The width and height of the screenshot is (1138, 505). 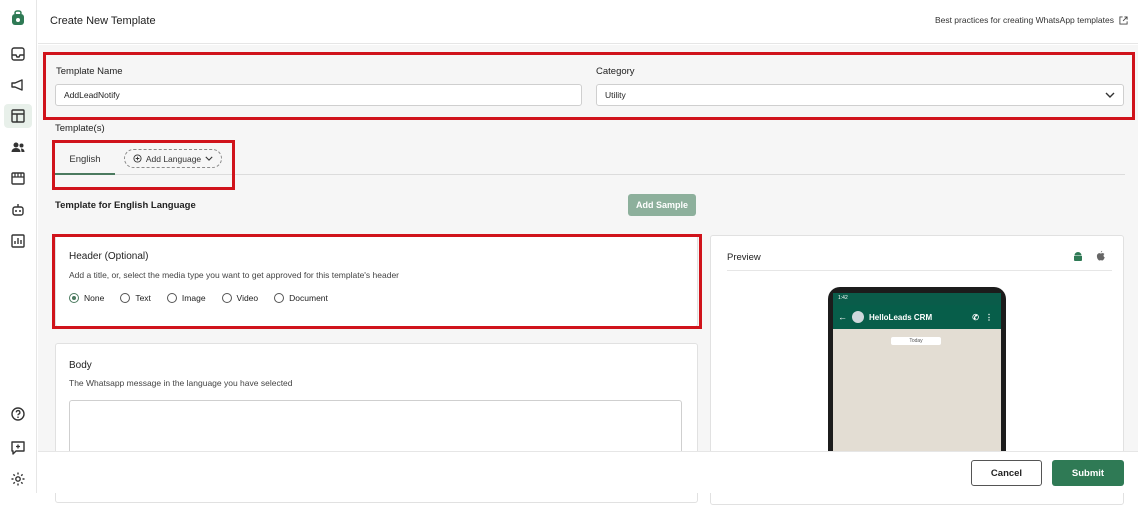 I want to click on today-pill: Today, so click(x=916, y=341).